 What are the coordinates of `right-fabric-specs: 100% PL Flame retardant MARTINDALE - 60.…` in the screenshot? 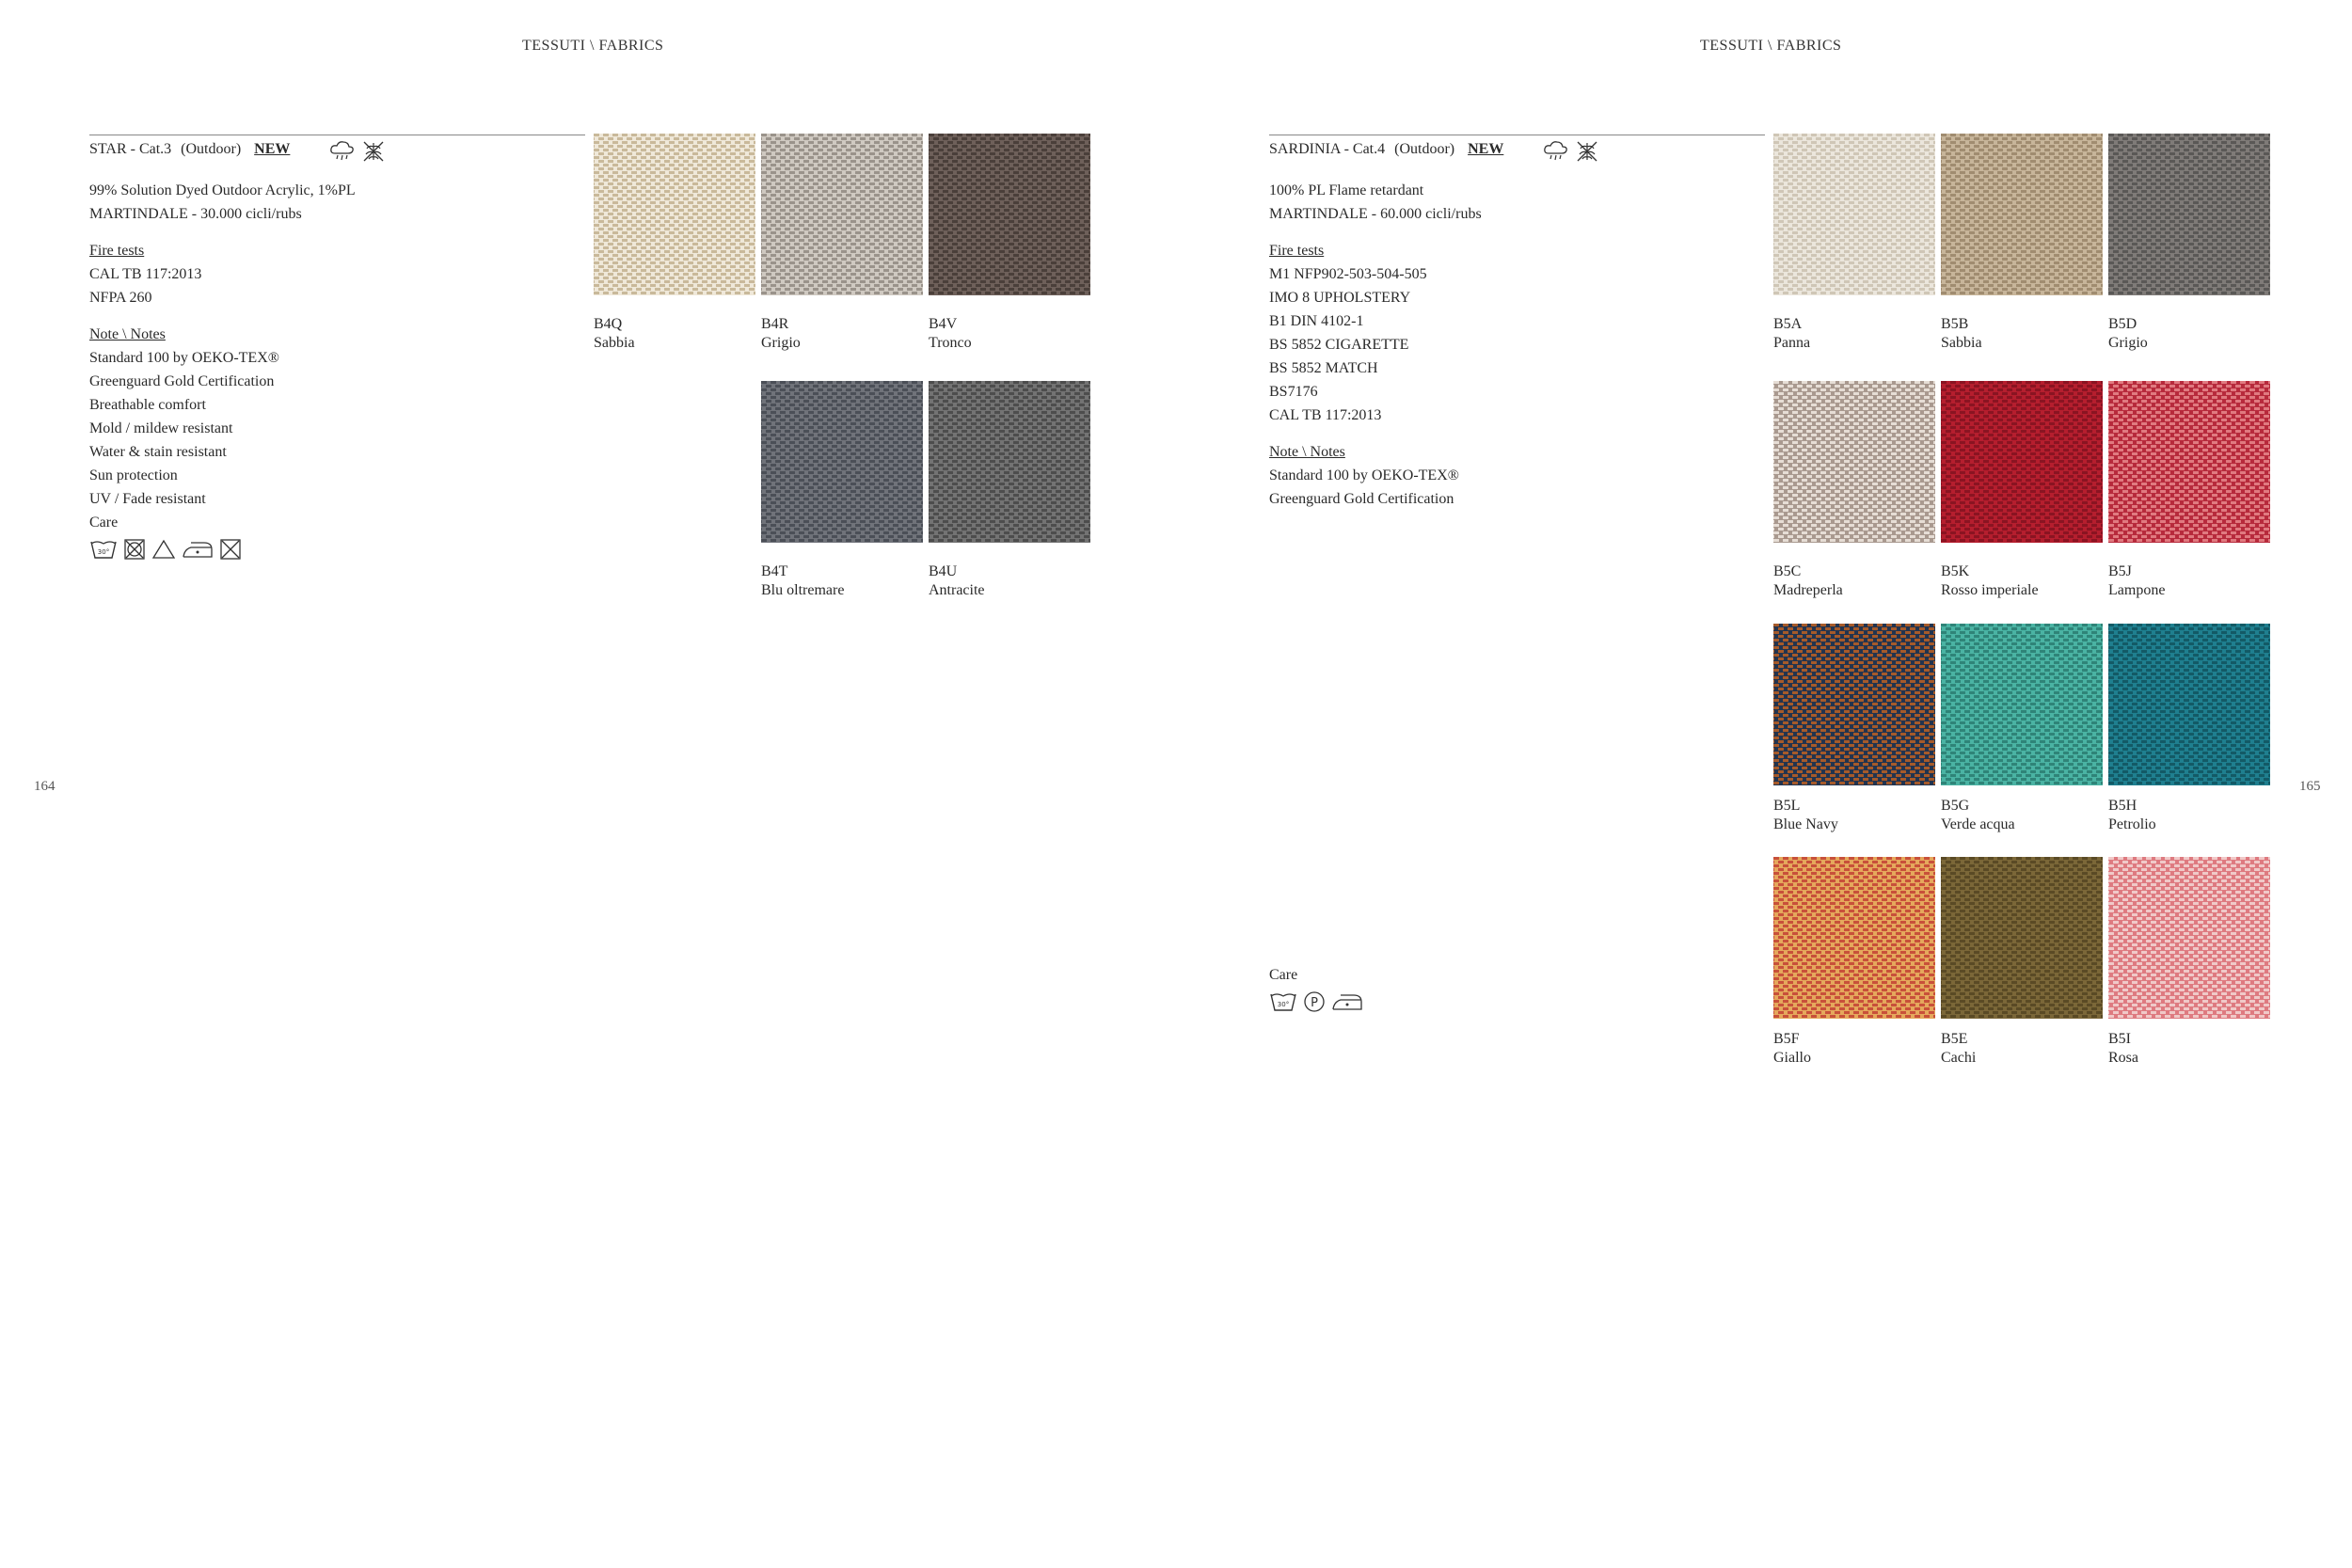 It's located at (1419, 345).